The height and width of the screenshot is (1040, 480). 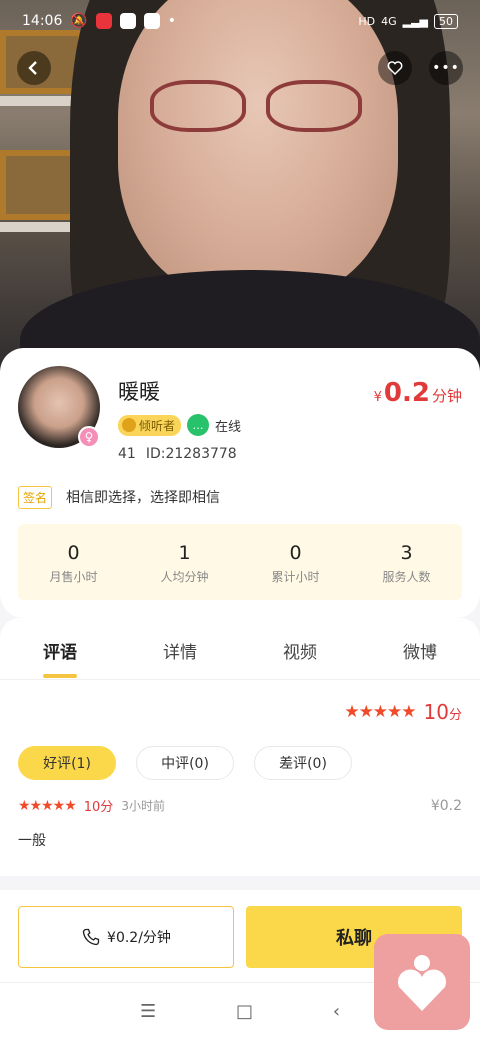 What do you see at coordinates (240, 21) in the screenshot?
I see `status-bar: 14:06 🔕 • HD 4G ▂▃▅ 50` at bounding box center [240, 21].